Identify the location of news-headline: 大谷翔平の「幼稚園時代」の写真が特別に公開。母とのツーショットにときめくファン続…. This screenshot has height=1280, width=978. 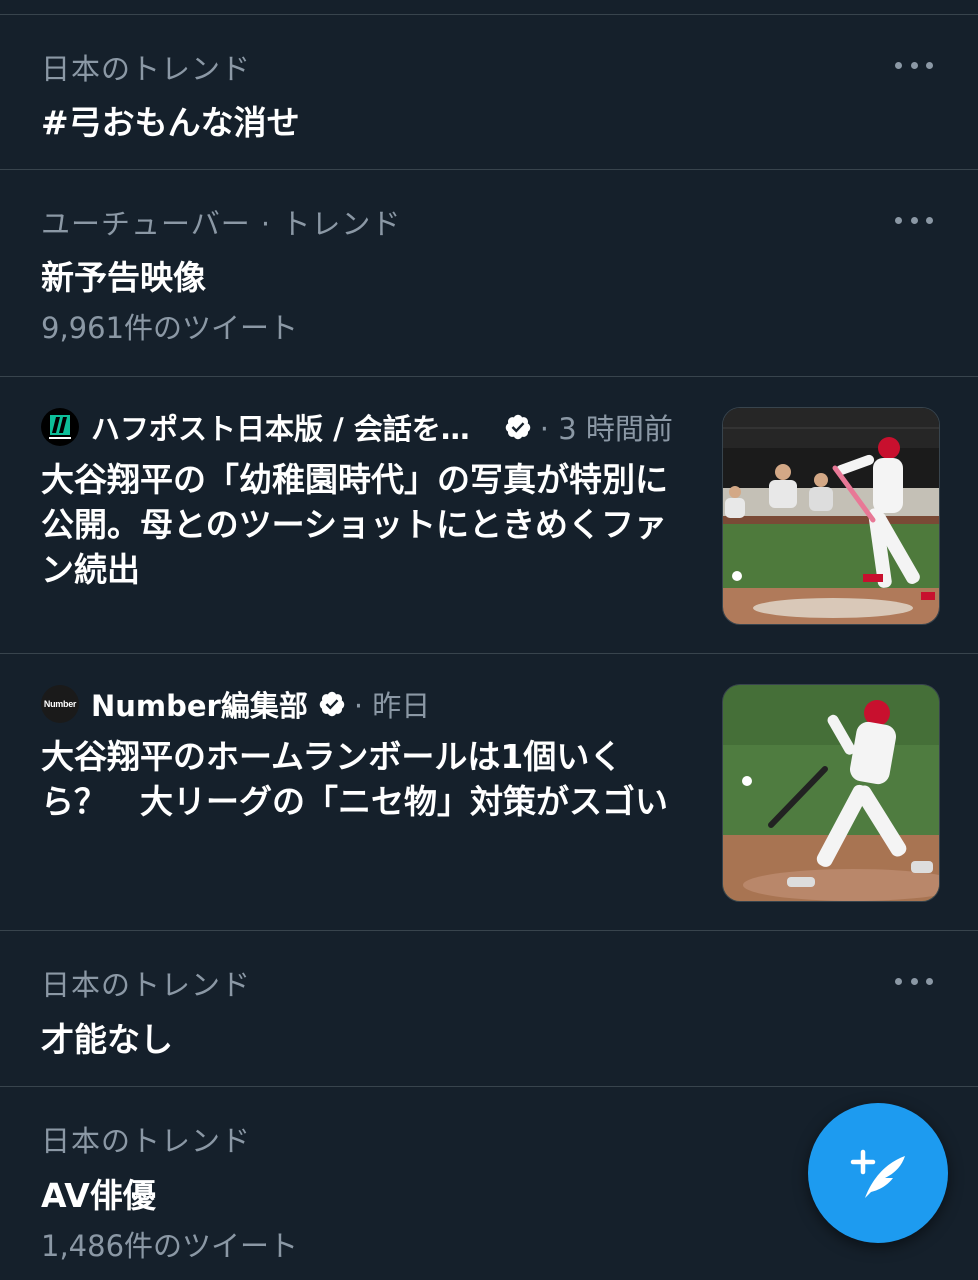
(354, 524).